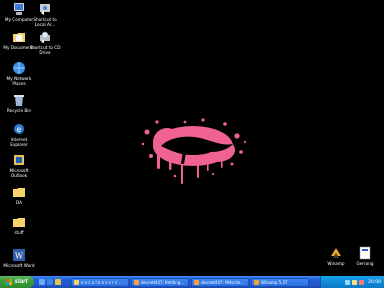 This screenshot has width=384, height=288. I want to click on desktop-icon-microsoft-outlook: Microsoft Outlook, so click(19, 165).